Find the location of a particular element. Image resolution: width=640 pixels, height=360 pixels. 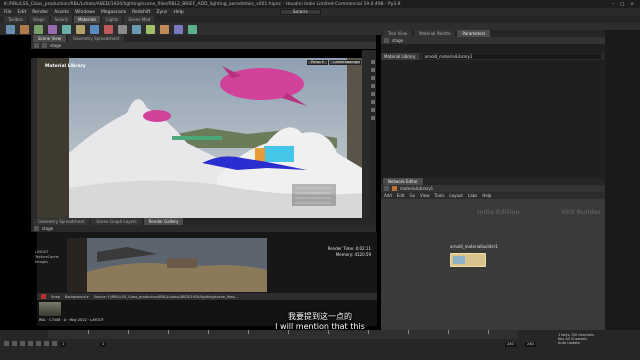

menu-redshift: Redshift is located at coordinates (141, 12).